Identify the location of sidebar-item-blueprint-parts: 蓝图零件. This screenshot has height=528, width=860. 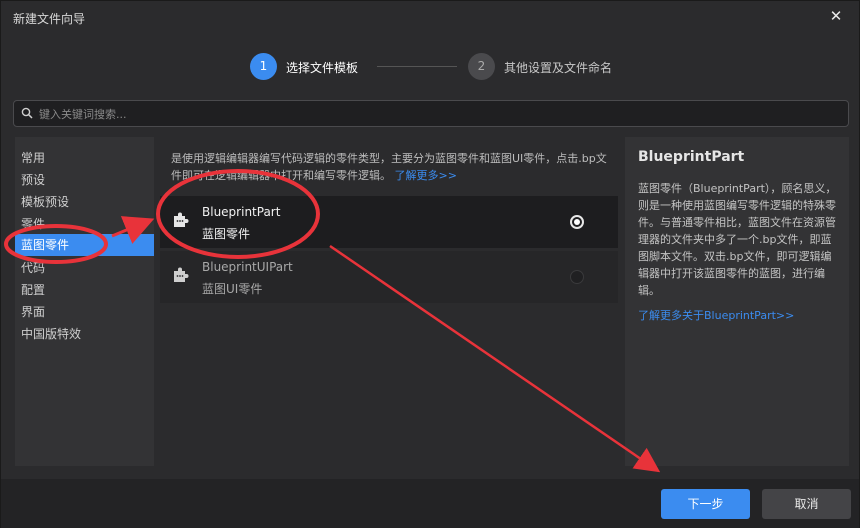
(84, 245).